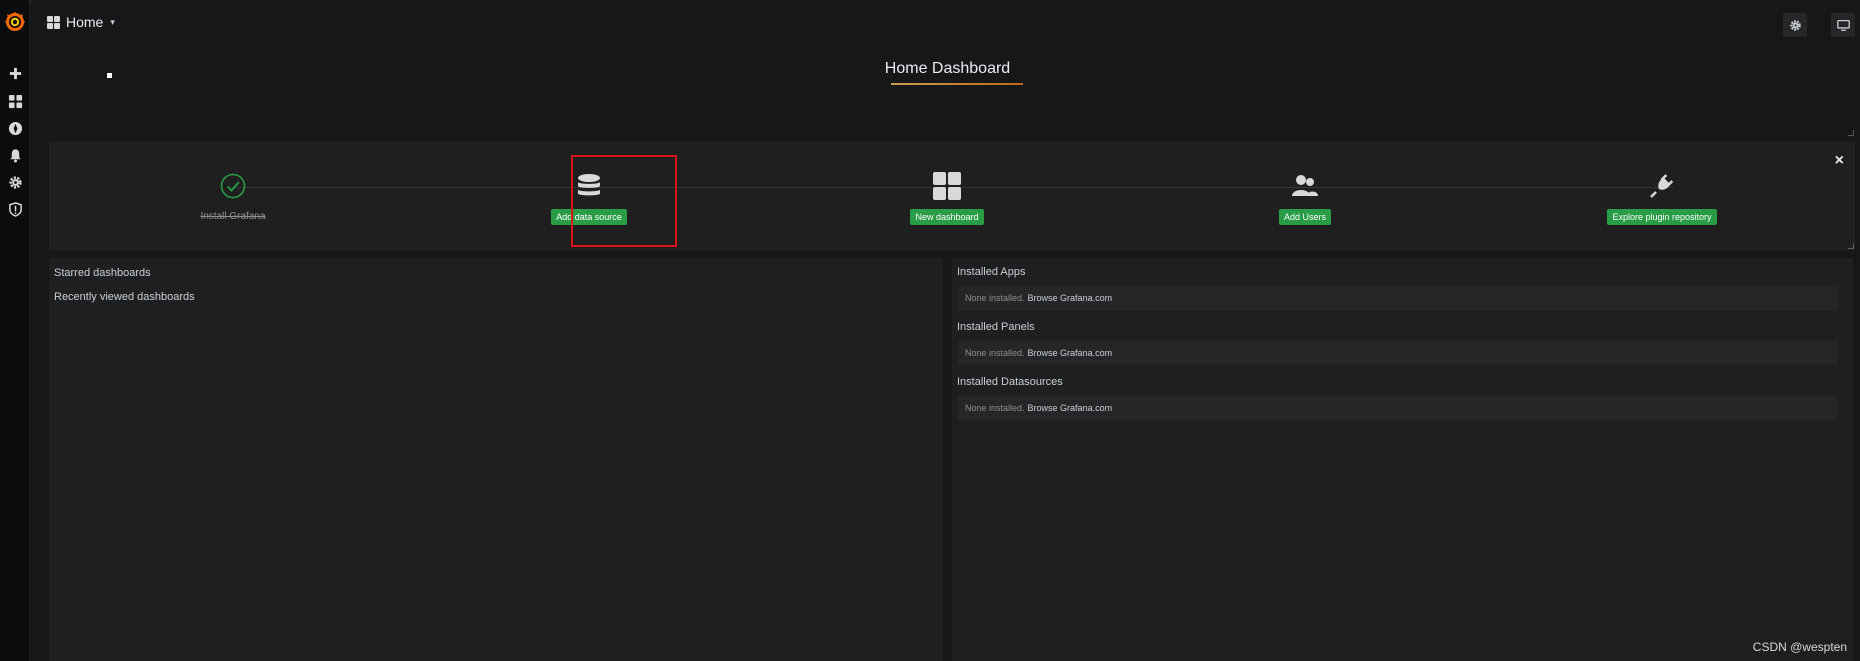  What do you see at coordinates (991, 272) in the screenshot?
I see `installed-apps-heading: Installed Apps` at bounding box center [991, 272].